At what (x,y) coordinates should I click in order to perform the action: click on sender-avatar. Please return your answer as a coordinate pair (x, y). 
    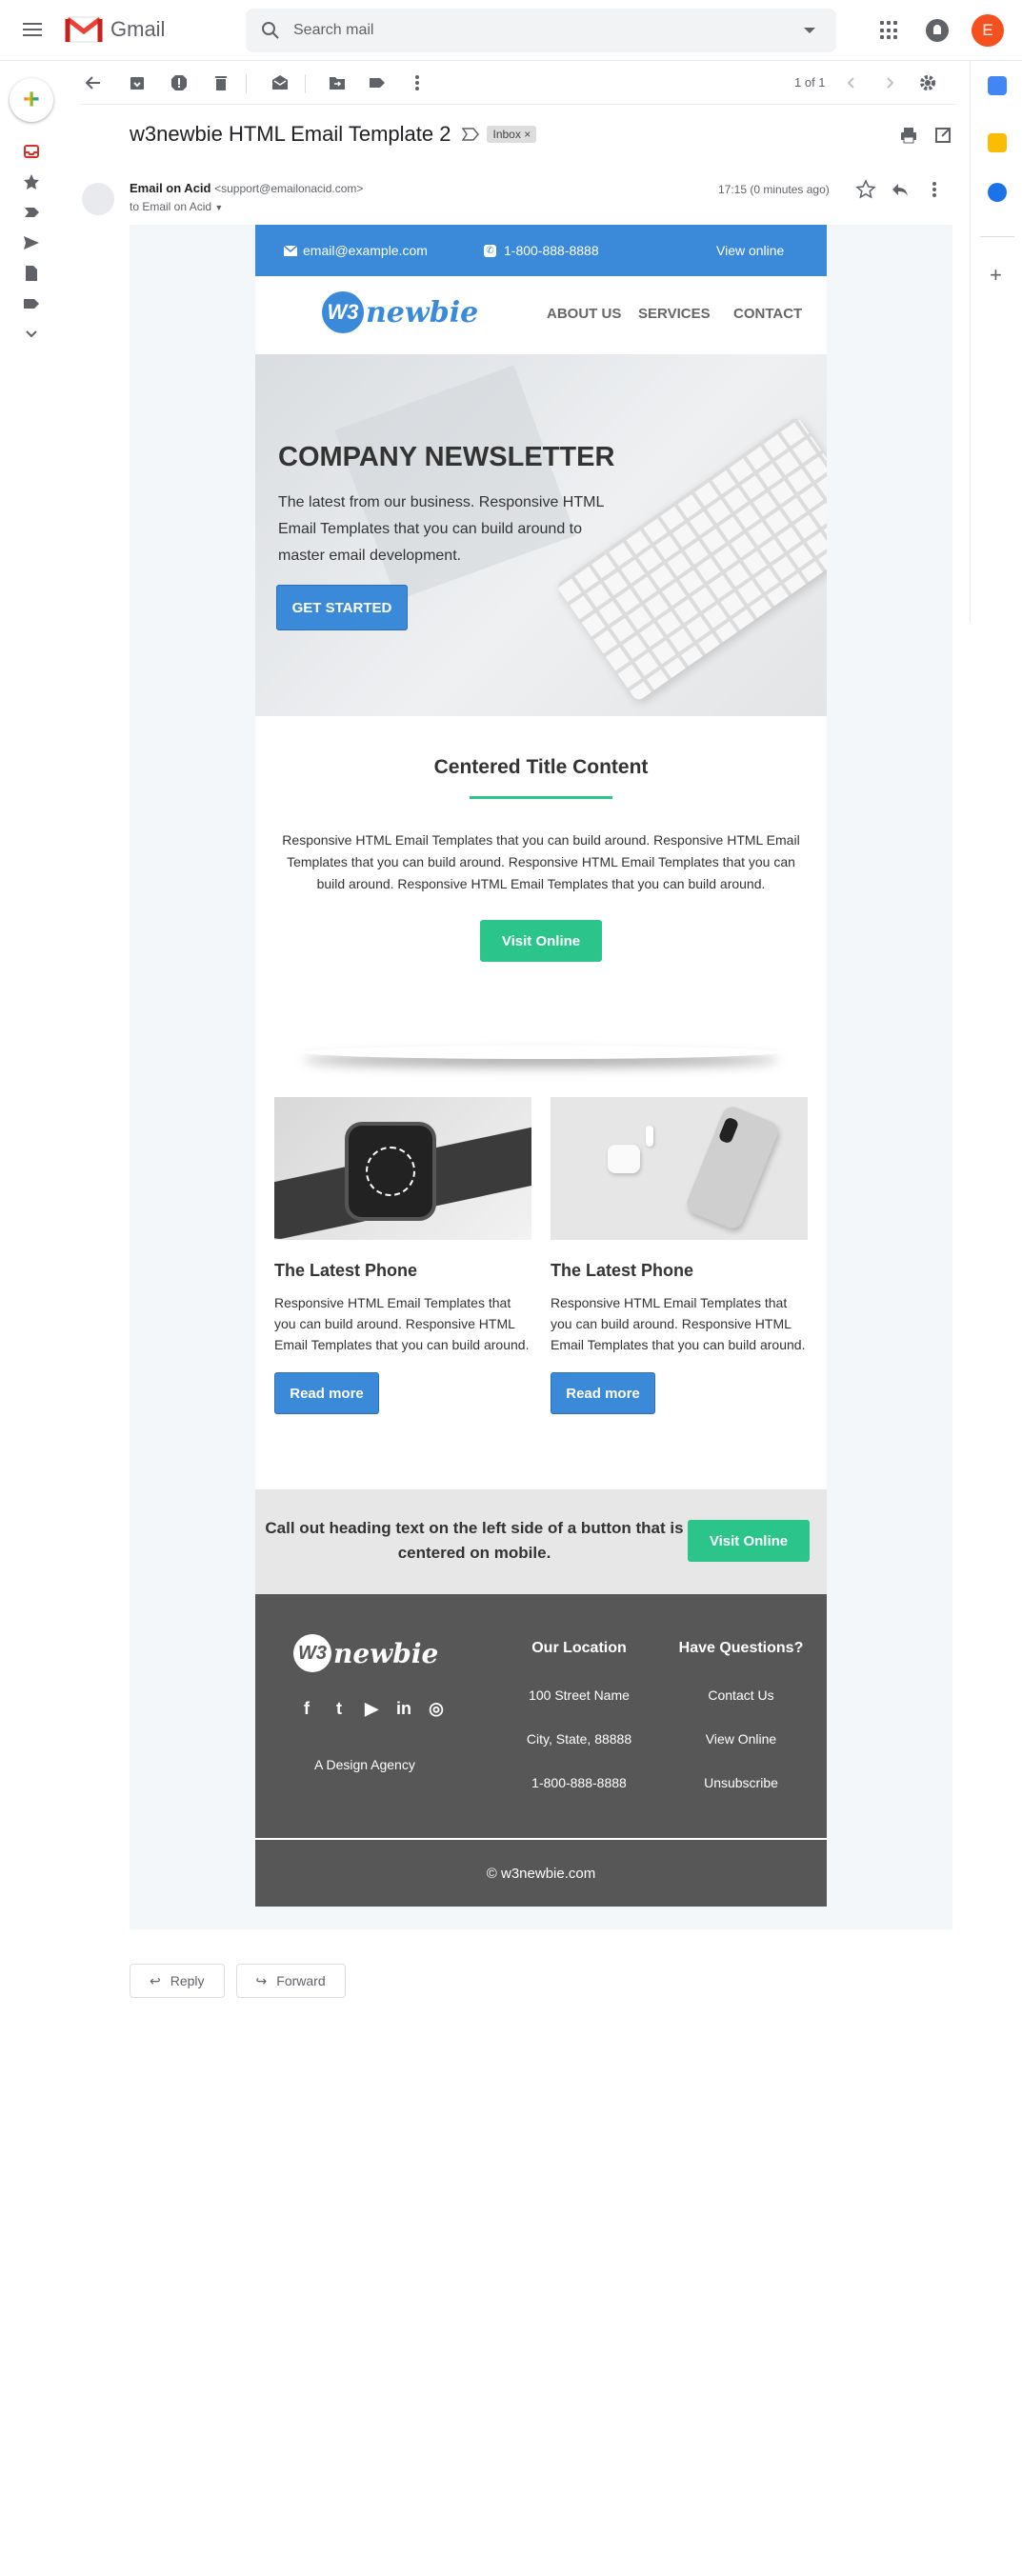
    Looking at the image, I should click on (98, 199).